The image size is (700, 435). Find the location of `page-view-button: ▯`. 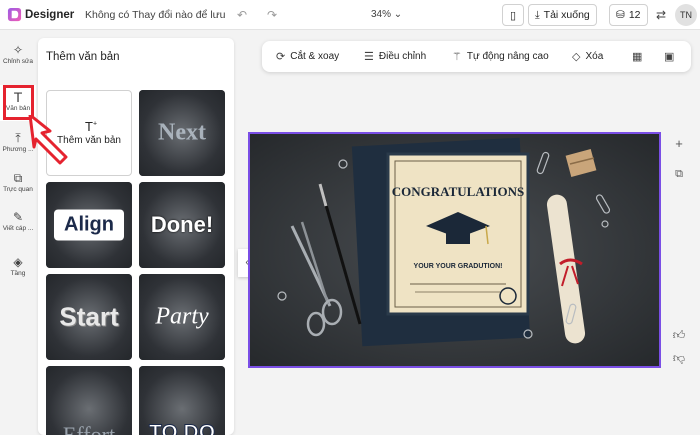

page-view-button: ▯ is located at coordinates (513, 15).